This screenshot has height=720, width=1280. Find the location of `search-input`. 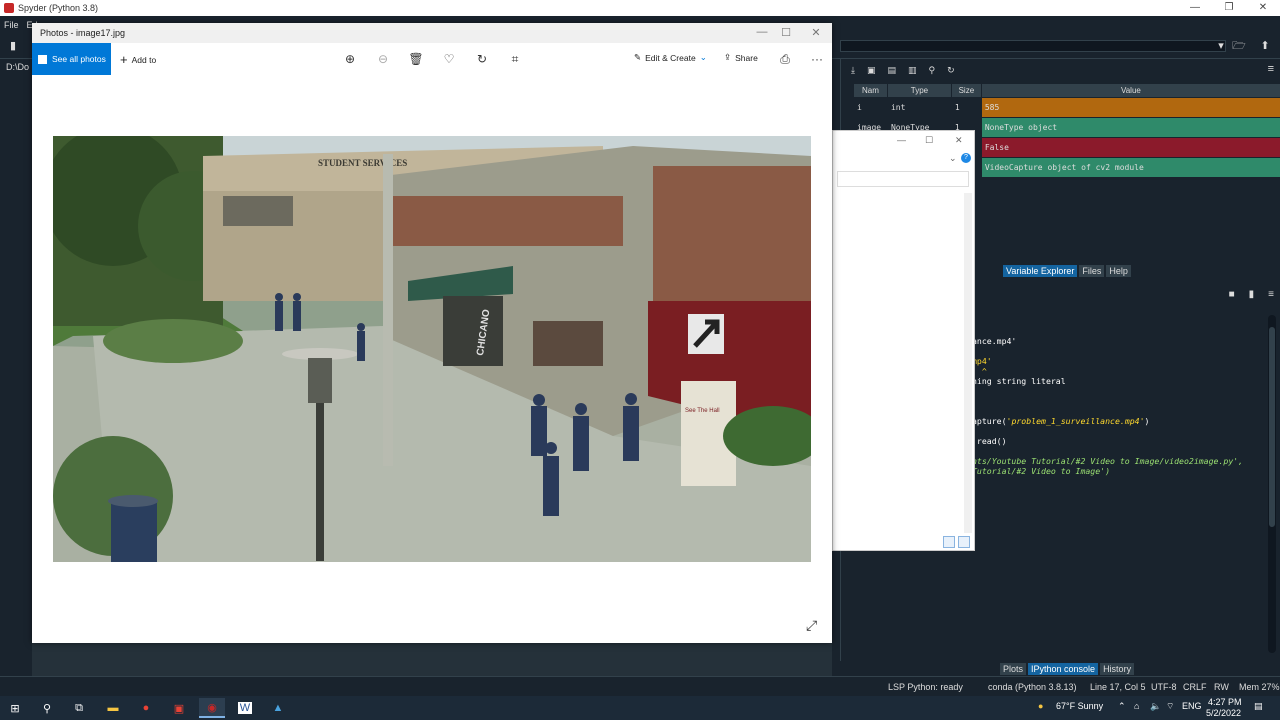

search-input is located at coordinates (903, 179).